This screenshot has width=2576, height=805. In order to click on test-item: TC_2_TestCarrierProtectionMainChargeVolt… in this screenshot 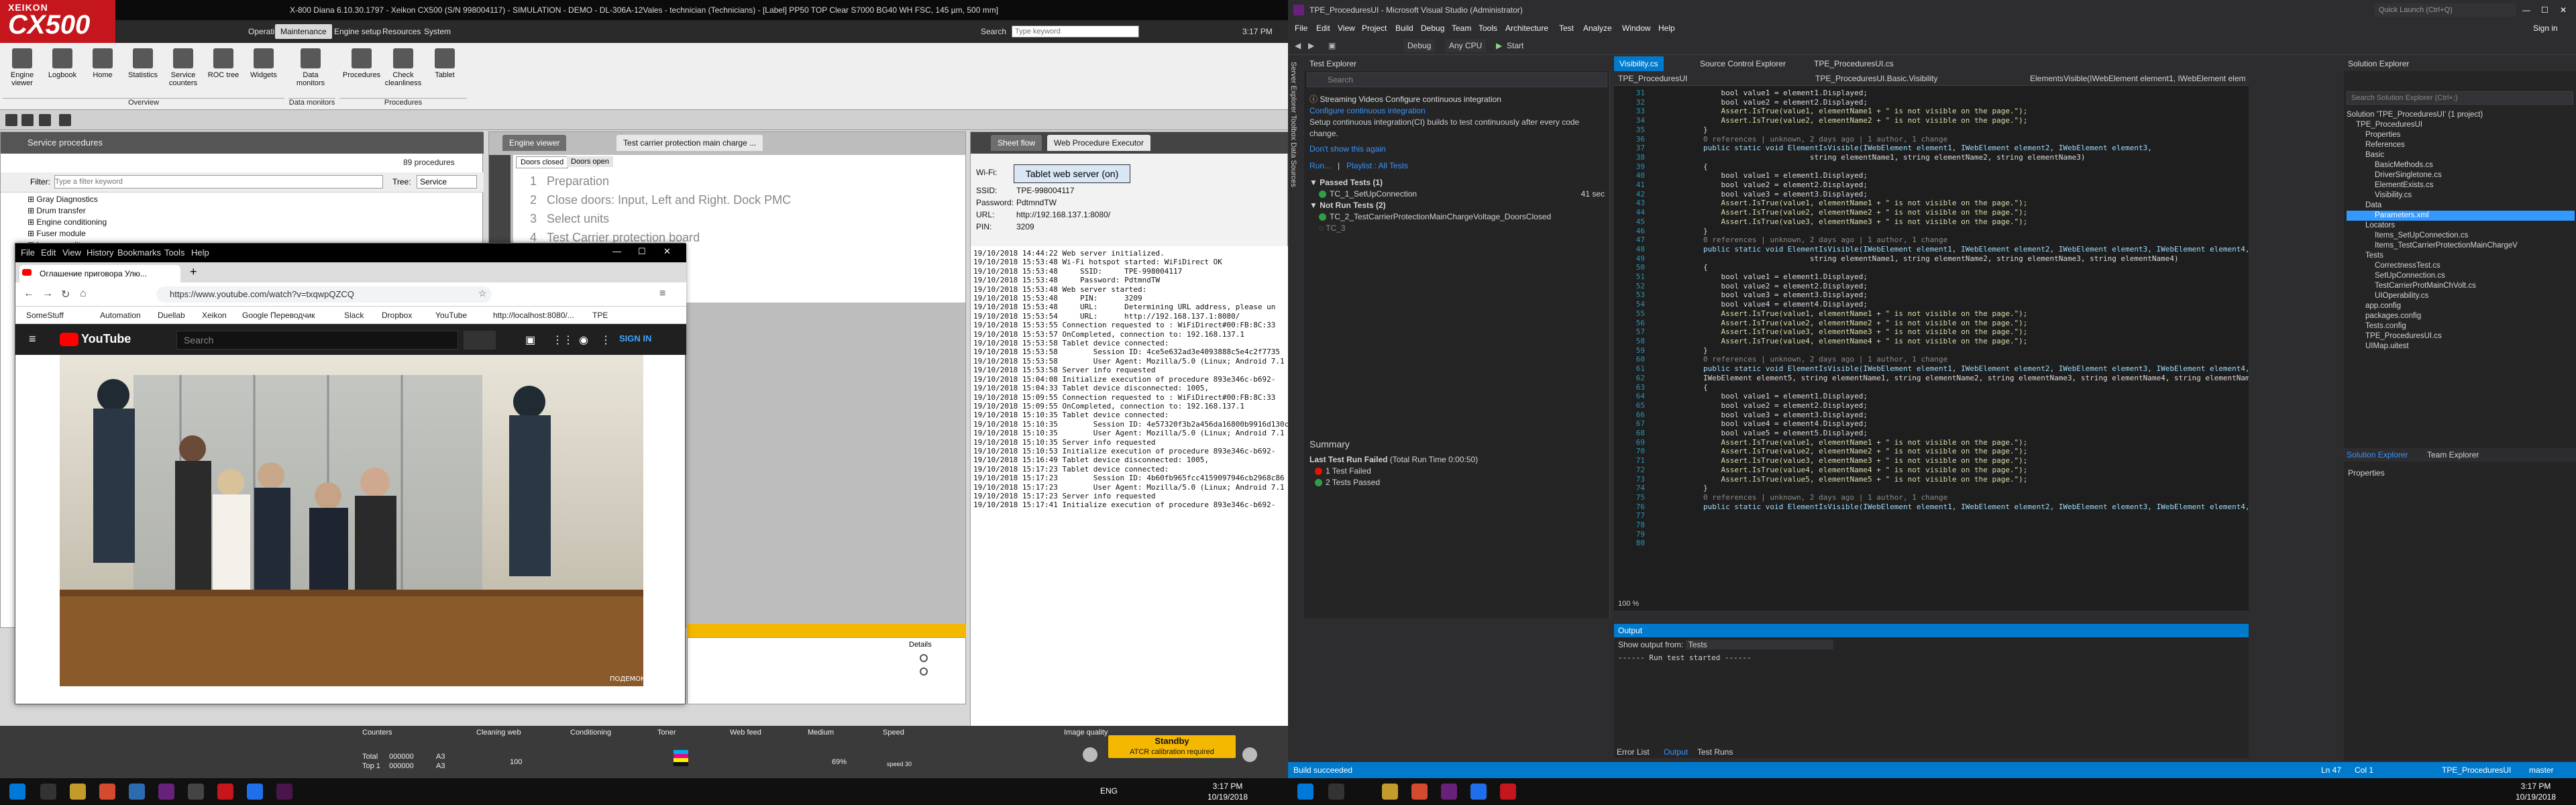, I will do `click(1457, 217)`.